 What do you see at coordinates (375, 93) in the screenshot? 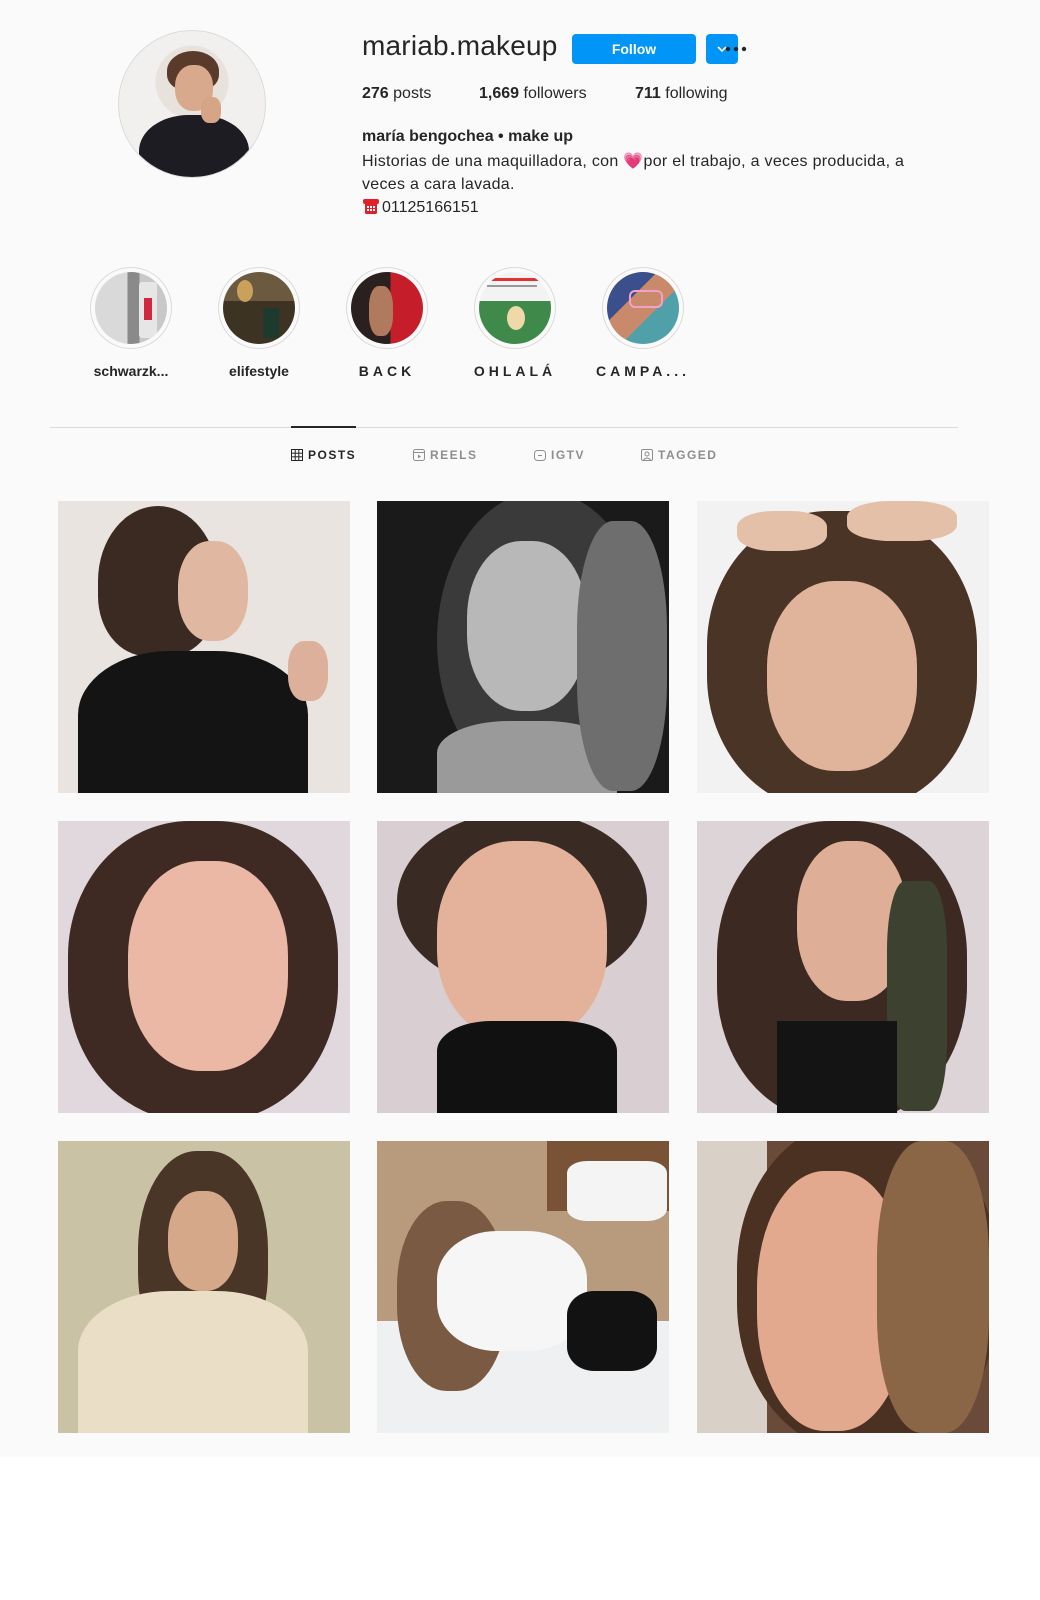
I see `posts-count: 276` at bounding box center [375, 93].